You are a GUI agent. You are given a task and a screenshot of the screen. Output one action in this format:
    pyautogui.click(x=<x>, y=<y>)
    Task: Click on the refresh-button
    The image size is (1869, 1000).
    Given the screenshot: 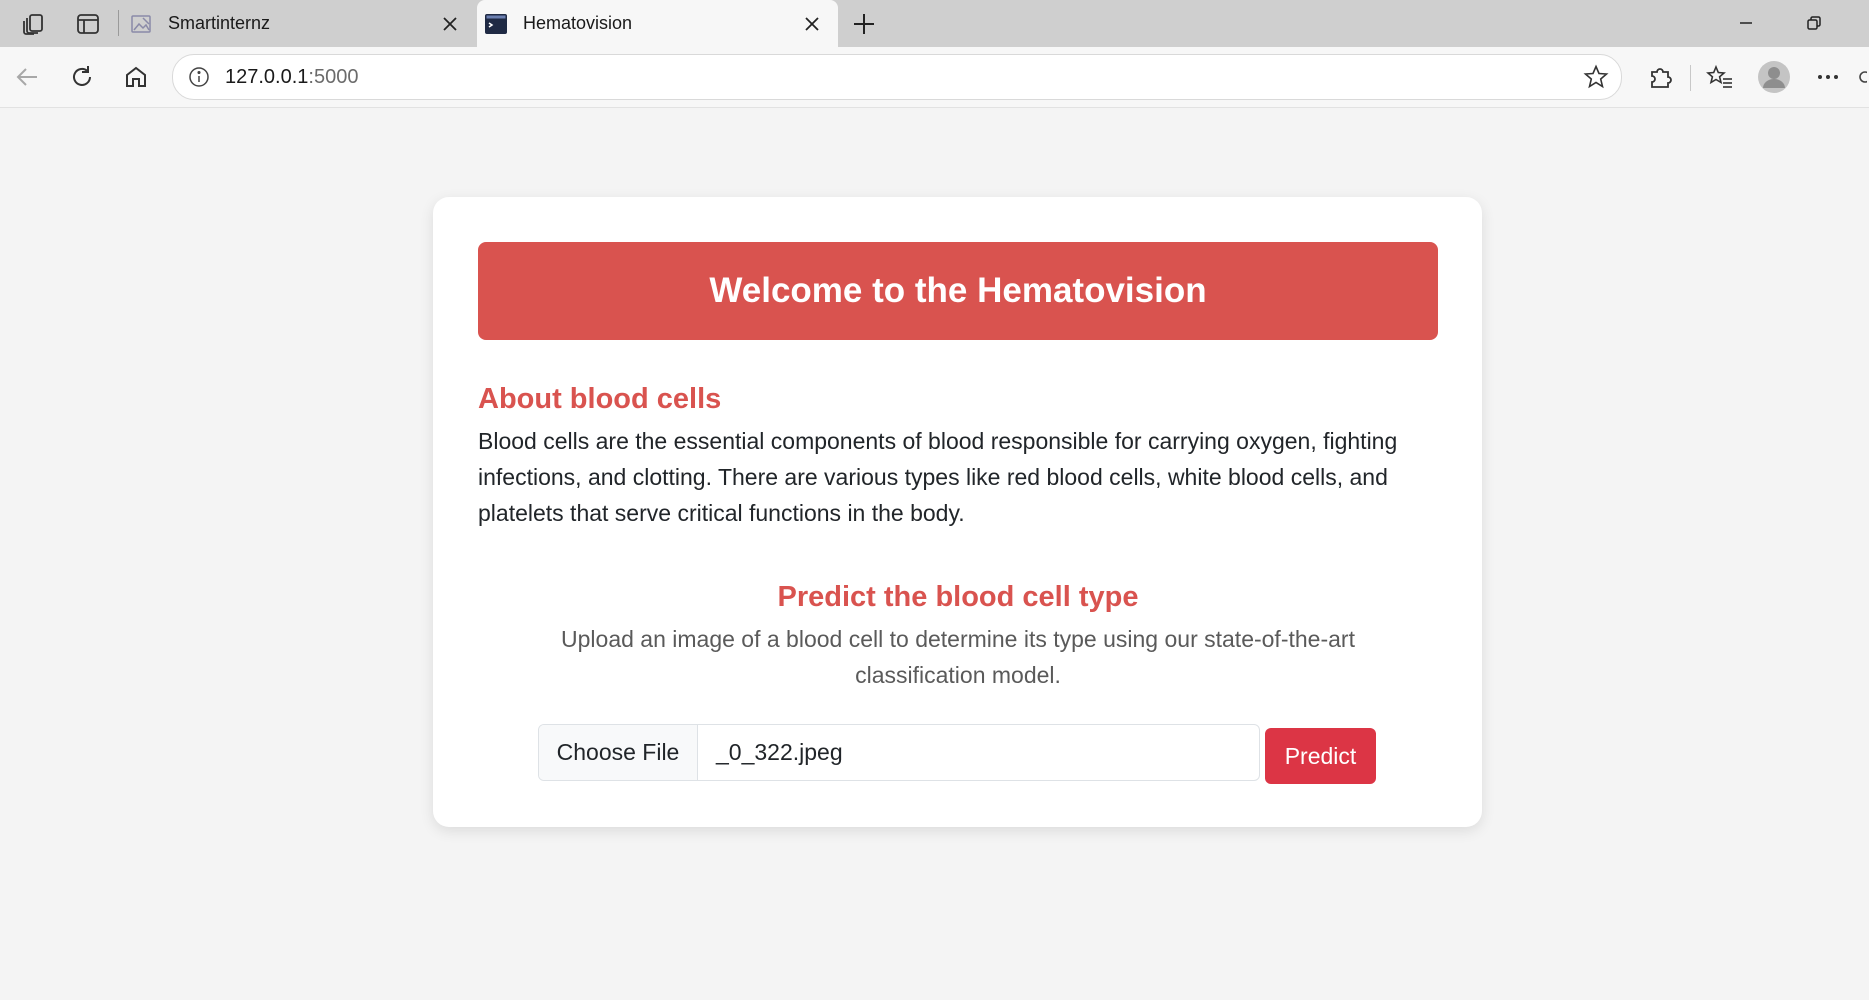 What is the action you would take?
    pyautogui.click(x=82, y=77)
    